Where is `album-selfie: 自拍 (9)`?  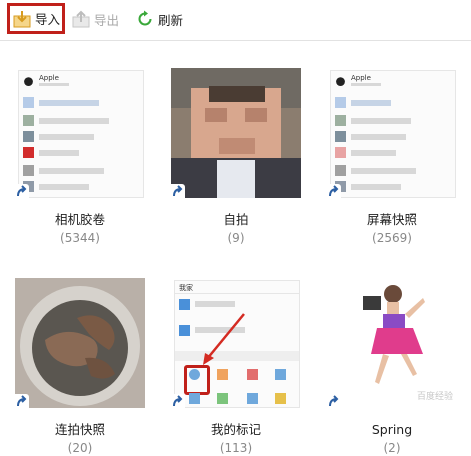
album-selfie: 自拍 (9) is located at coordinates (236, 156).